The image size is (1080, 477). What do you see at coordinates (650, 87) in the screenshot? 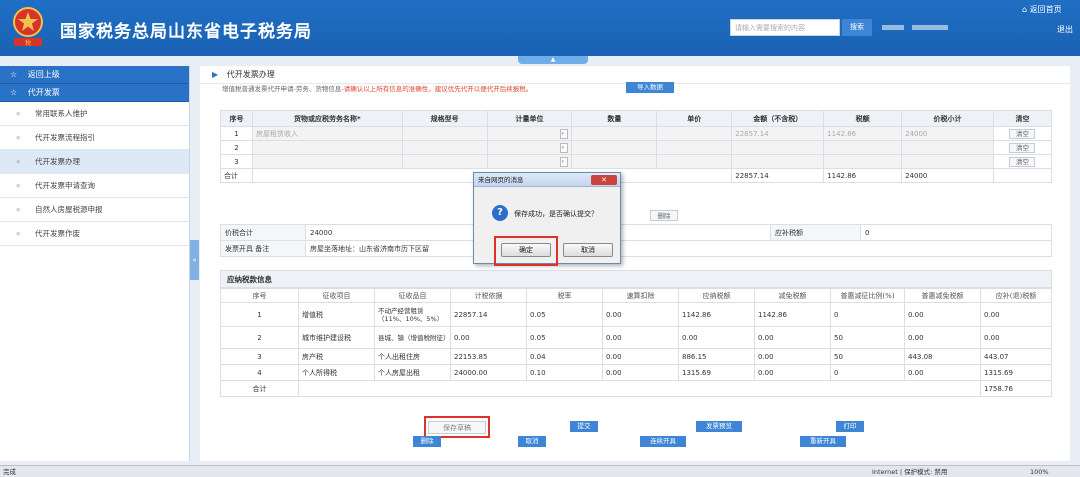
I see `import-data-button: 导入数据` at bounding box center [650, 87].